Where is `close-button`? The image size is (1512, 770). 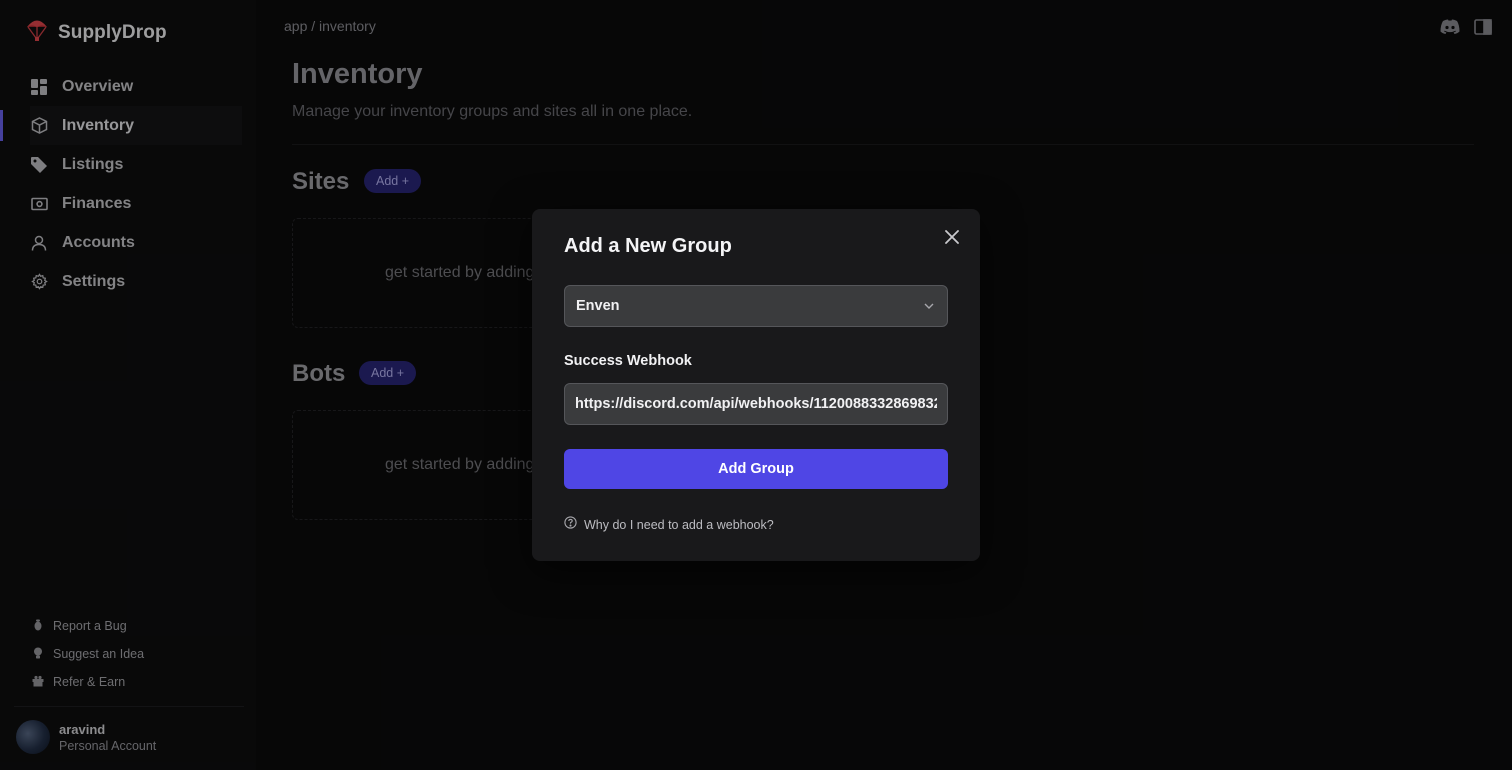 close-button is located at coordinates (952, 239).